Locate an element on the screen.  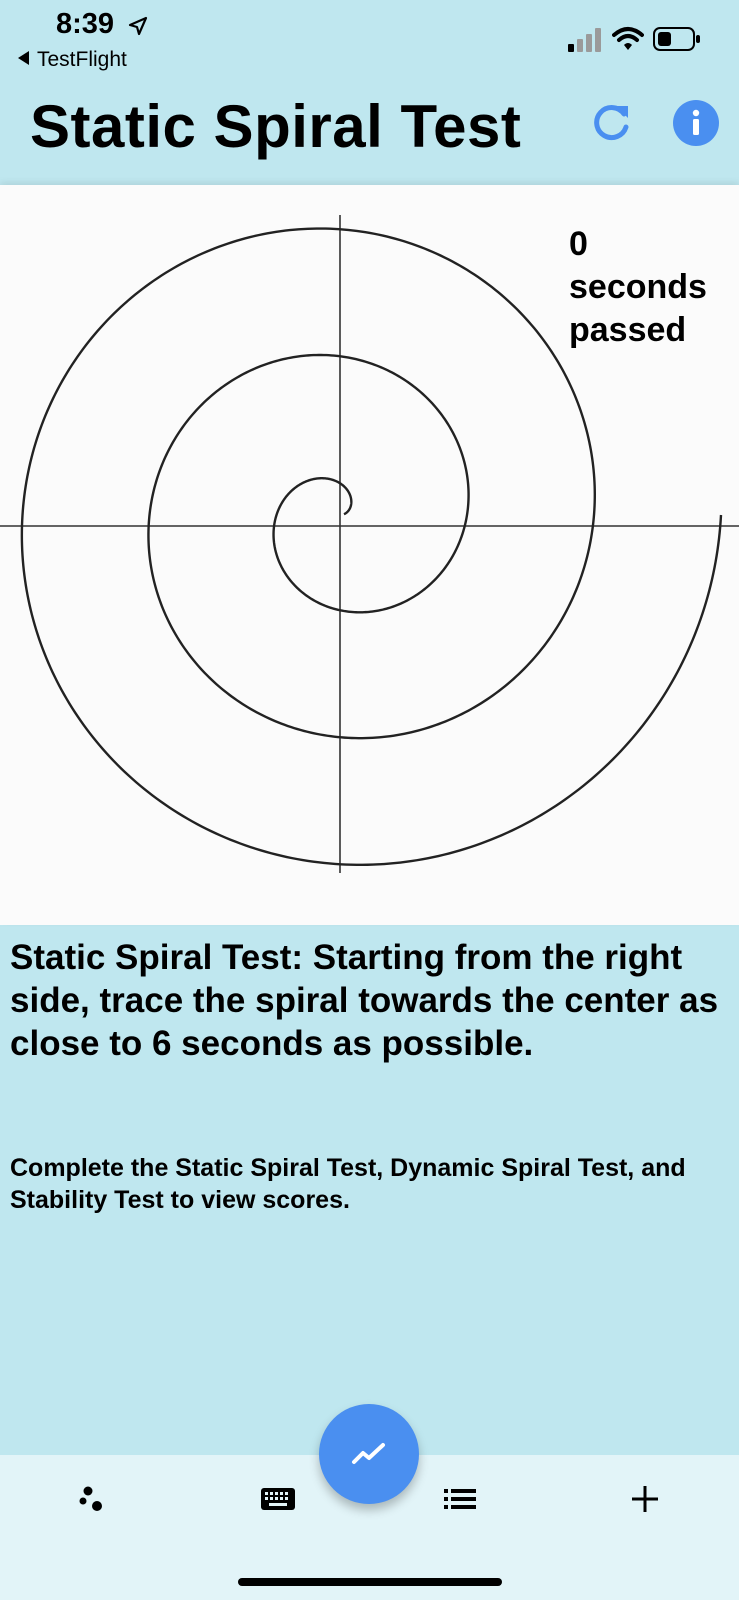
nav-item-list is located at coordinates (460, 1504).